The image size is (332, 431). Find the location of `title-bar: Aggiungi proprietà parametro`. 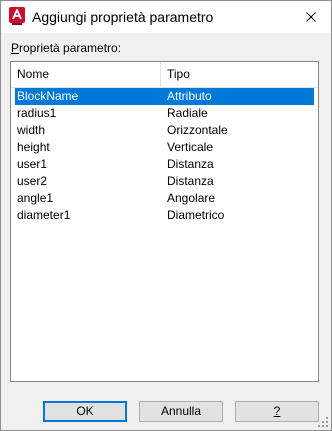

title-bar: Aggiungi proprietà parametro is located at coordinates (166, 17).